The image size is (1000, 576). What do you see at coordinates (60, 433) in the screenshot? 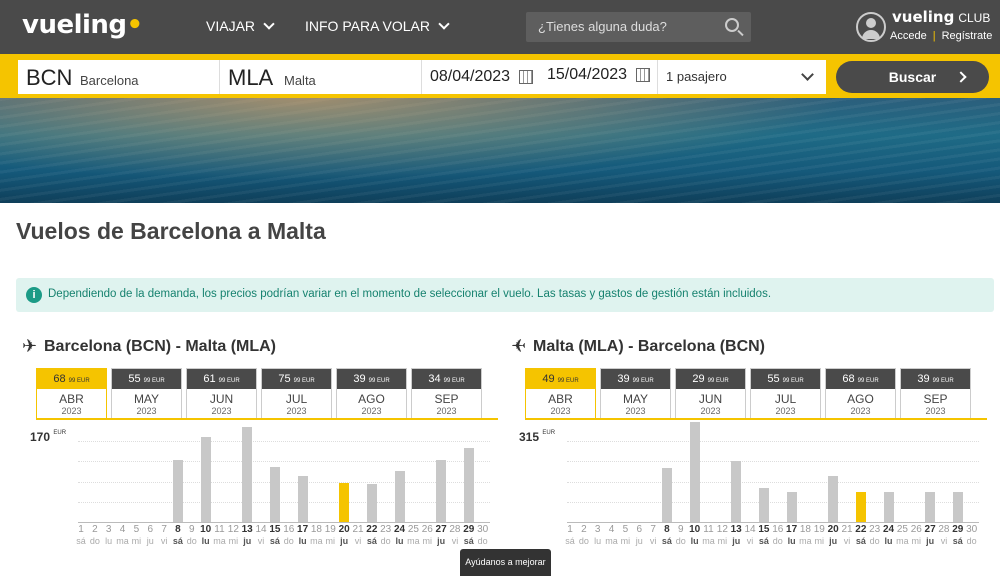
I see `currency: EUR` at bounding box center [60, 433].